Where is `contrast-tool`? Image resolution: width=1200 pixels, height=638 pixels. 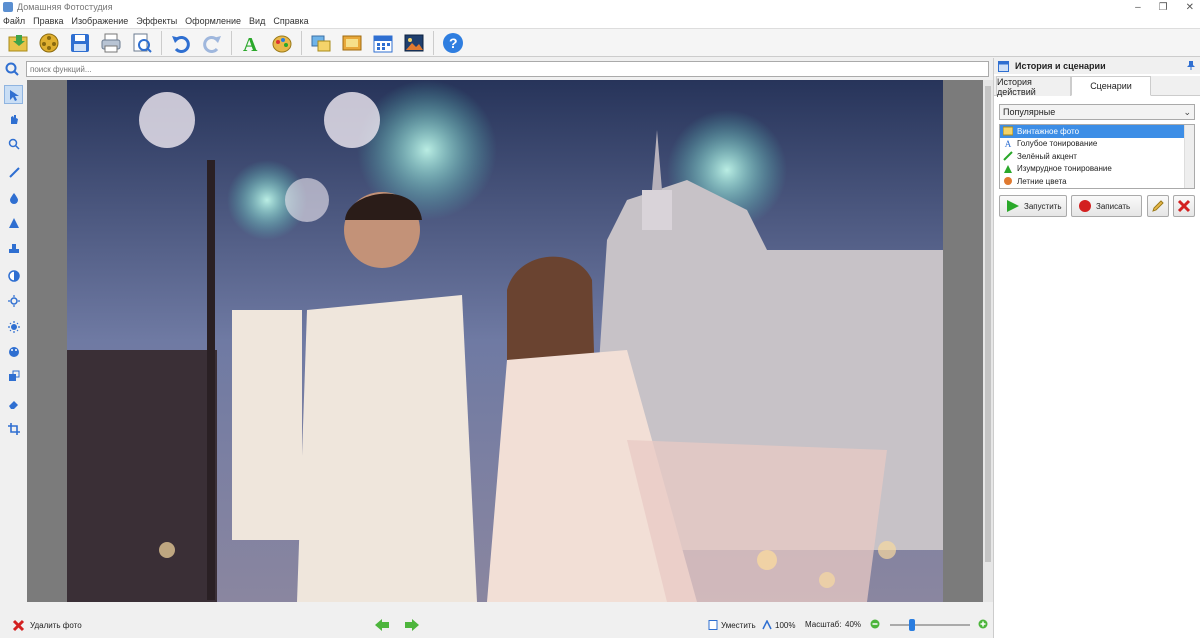
contrast-tool is located at coordinates (13, 275).